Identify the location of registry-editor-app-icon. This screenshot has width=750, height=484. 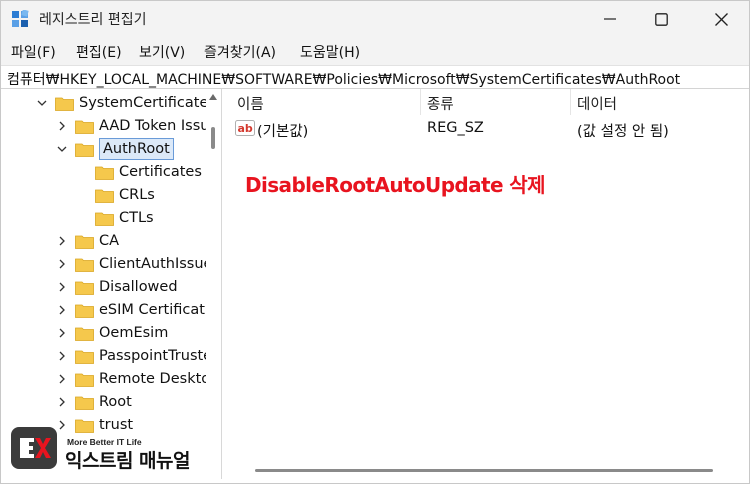
(20, 18).